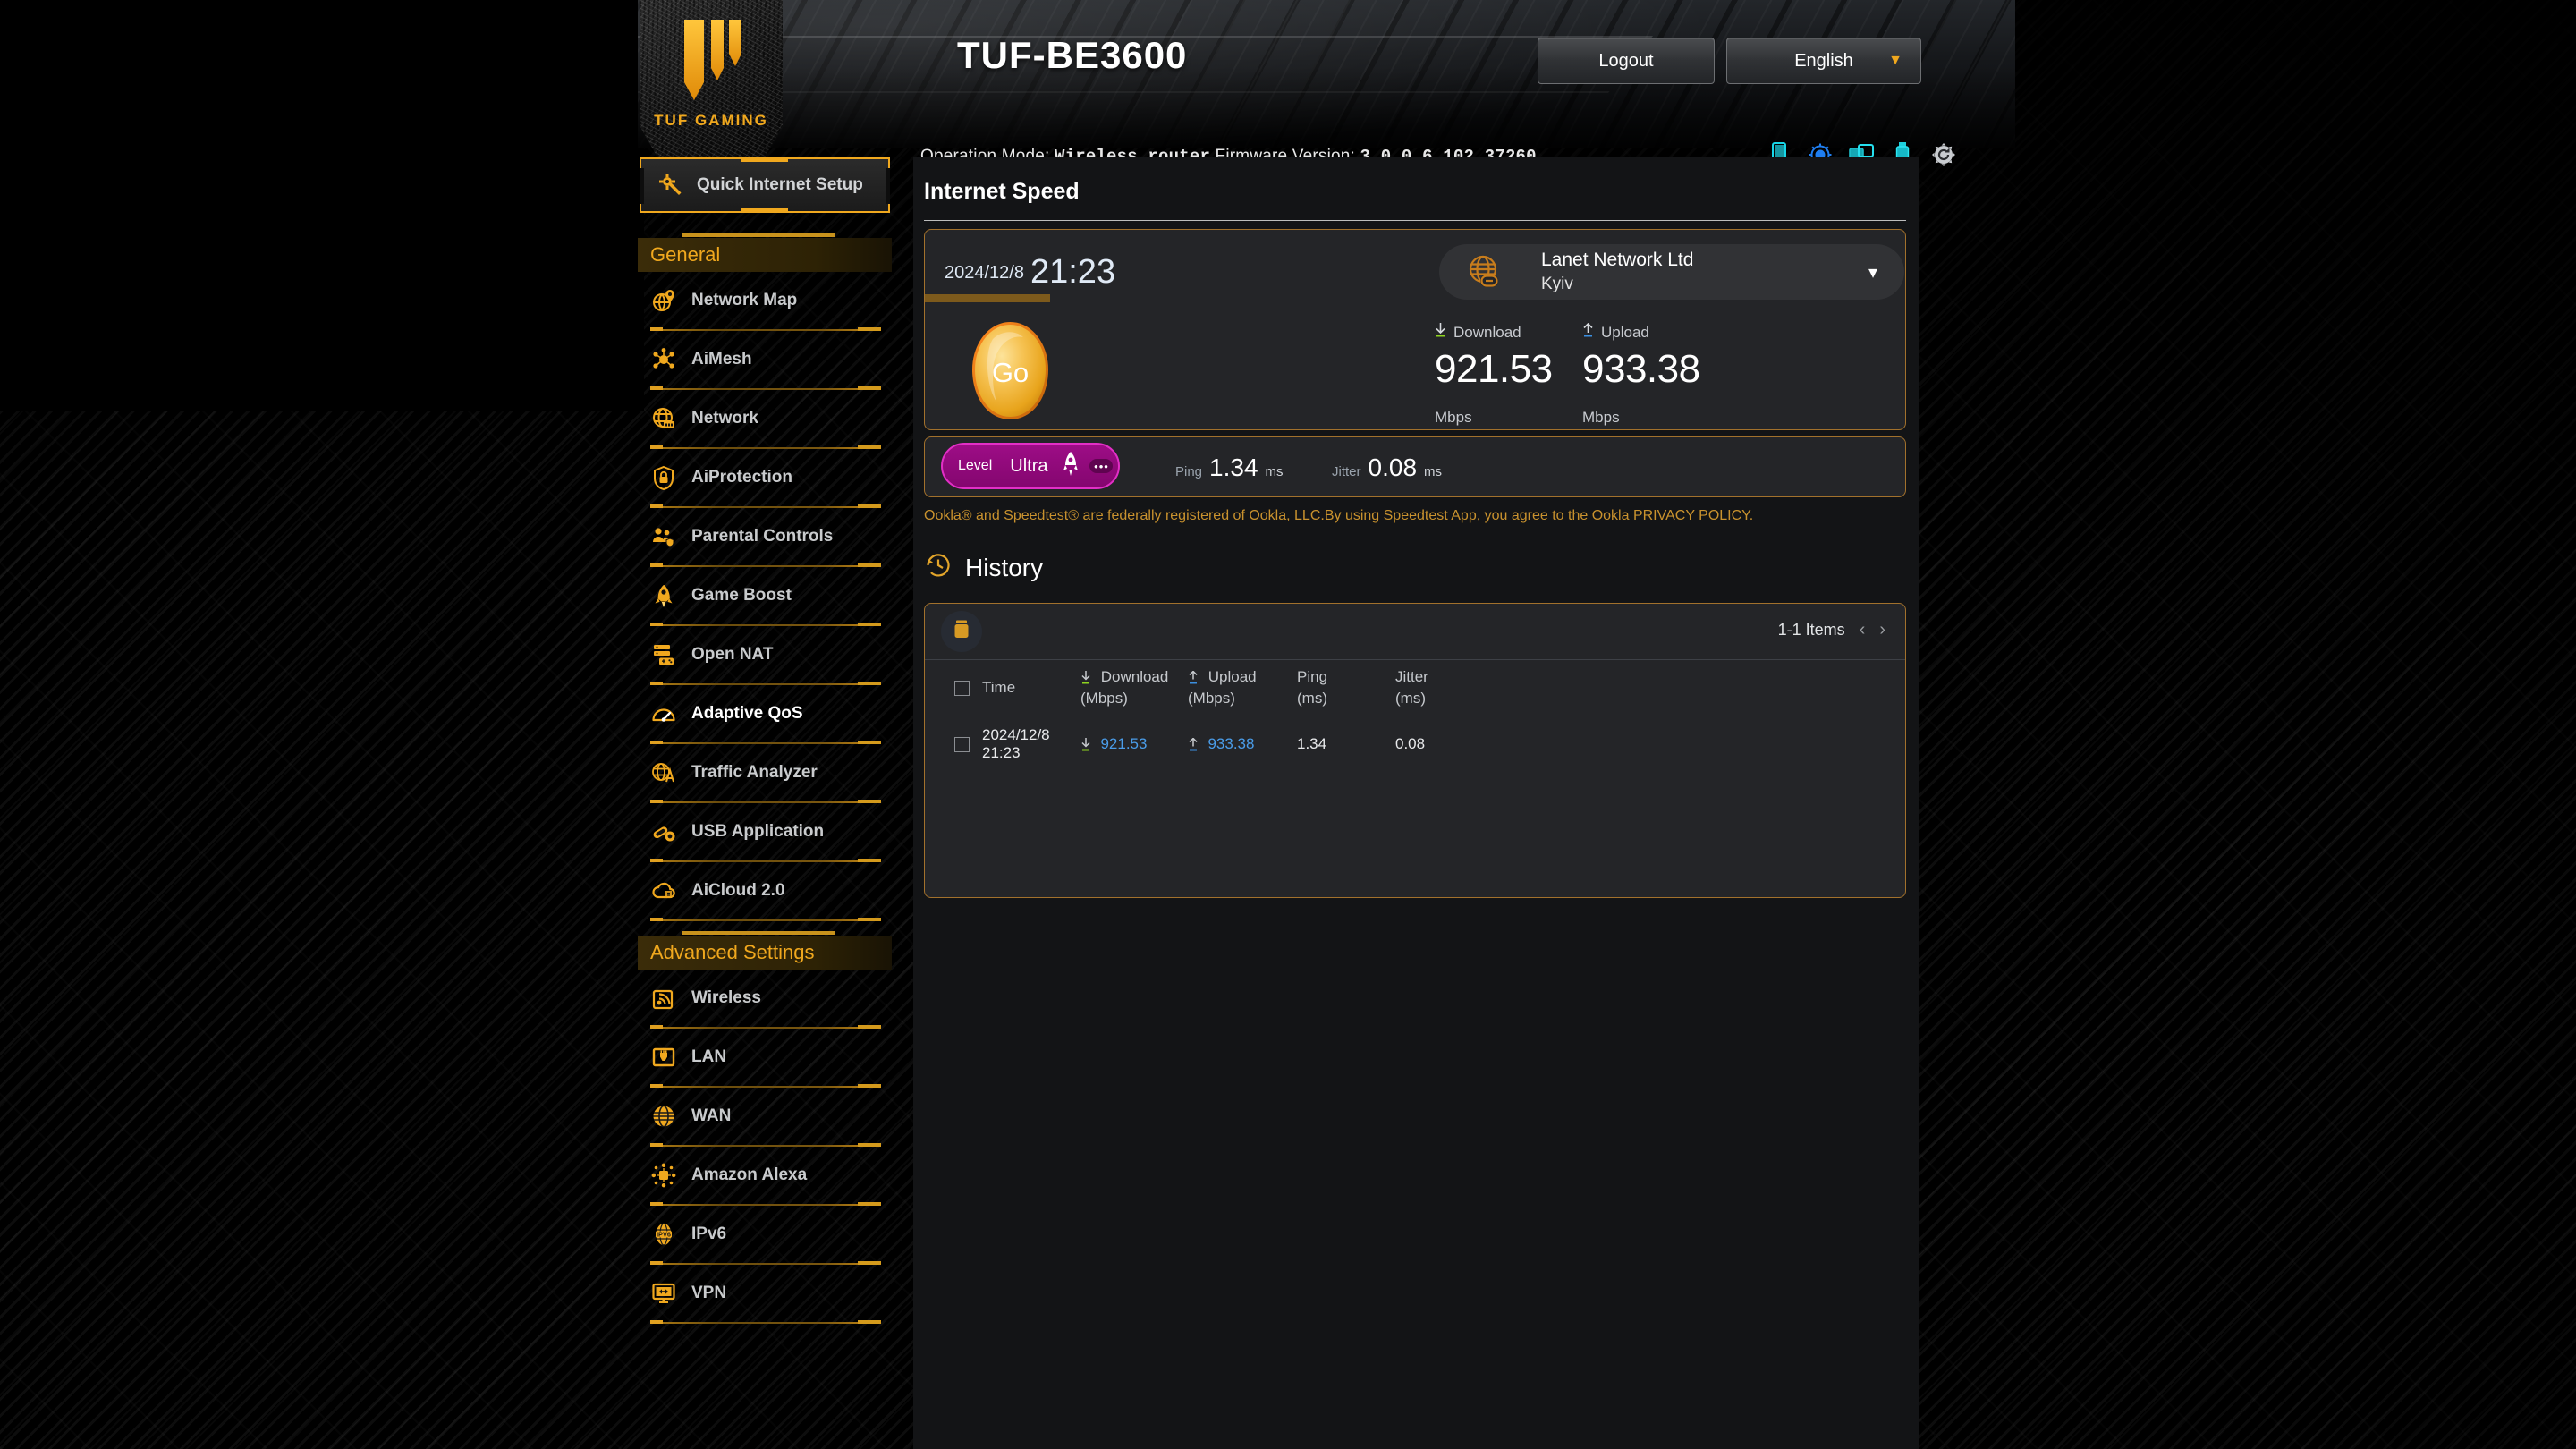 Image resolution: width=2576 pixels, height=1449 pixels. I want to click on language-selector: English ▼, so click(1823, 61).